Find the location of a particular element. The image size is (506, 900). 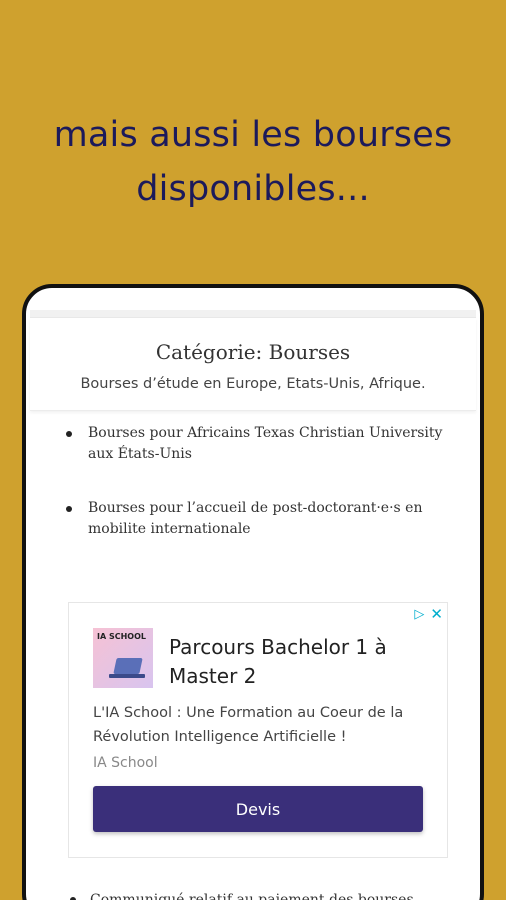

ad-logo-image: IA SCHOOL is located at coordinates (123, 658).